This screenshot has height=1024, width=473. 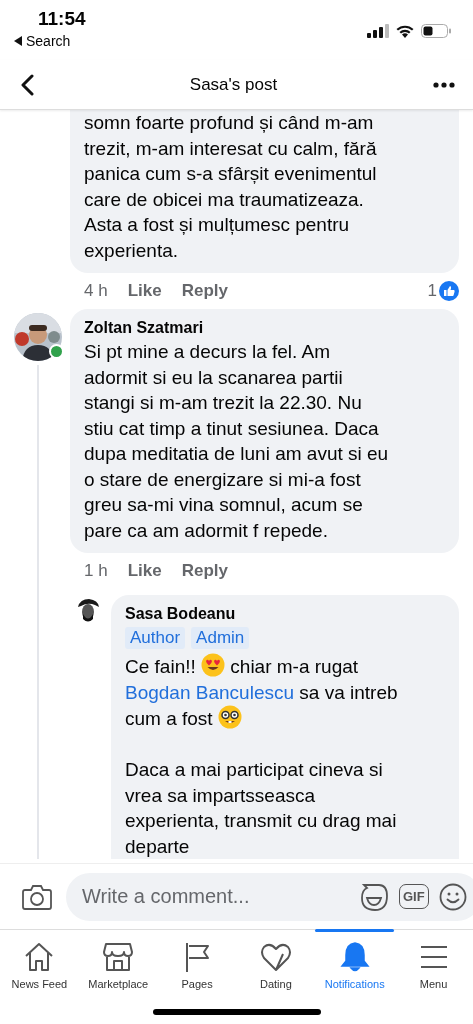 What do you see at coordinates (378, 31) in the screenshot?
I see `signal-icon` at bounding box center [378, 31].